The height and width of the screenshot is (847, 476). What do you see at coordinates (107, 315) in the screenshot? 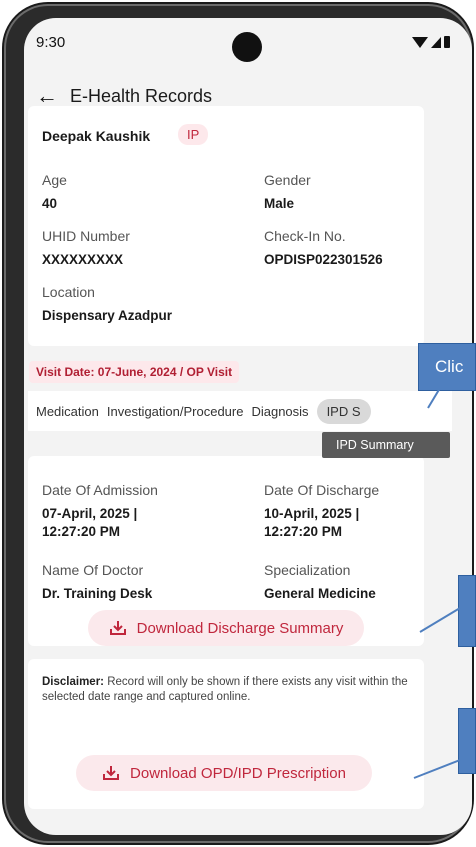
I see `location-value: Dispensary Azadpur` at bounding box center [107, 315].